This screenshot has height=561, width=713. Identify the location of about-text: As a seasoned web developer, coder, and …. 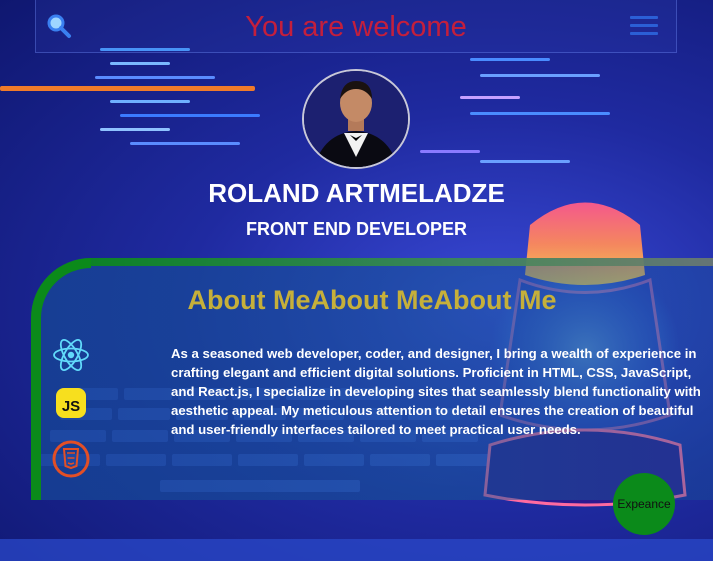
(436, 391).